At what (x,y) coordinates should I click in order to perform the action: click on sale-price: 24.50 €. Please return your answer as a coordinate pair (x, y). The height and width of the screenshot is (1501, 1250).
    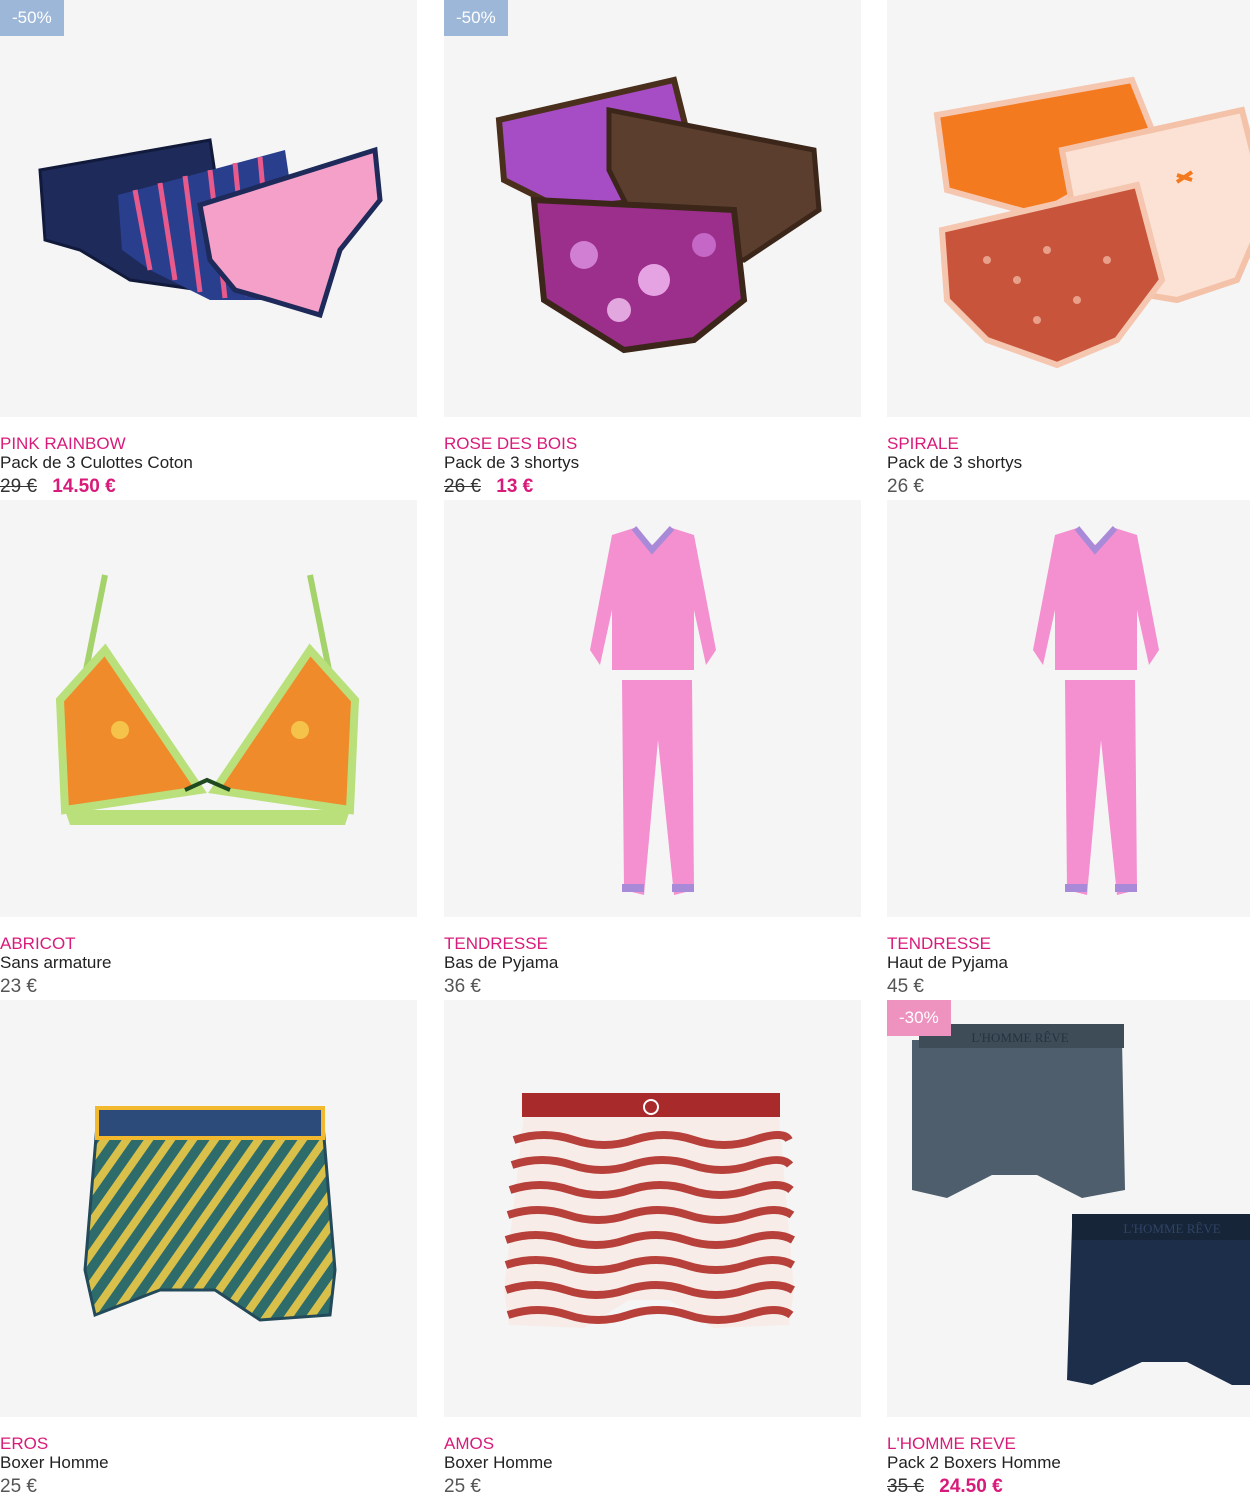
    Looking at the image, I should click on (971, 1486).